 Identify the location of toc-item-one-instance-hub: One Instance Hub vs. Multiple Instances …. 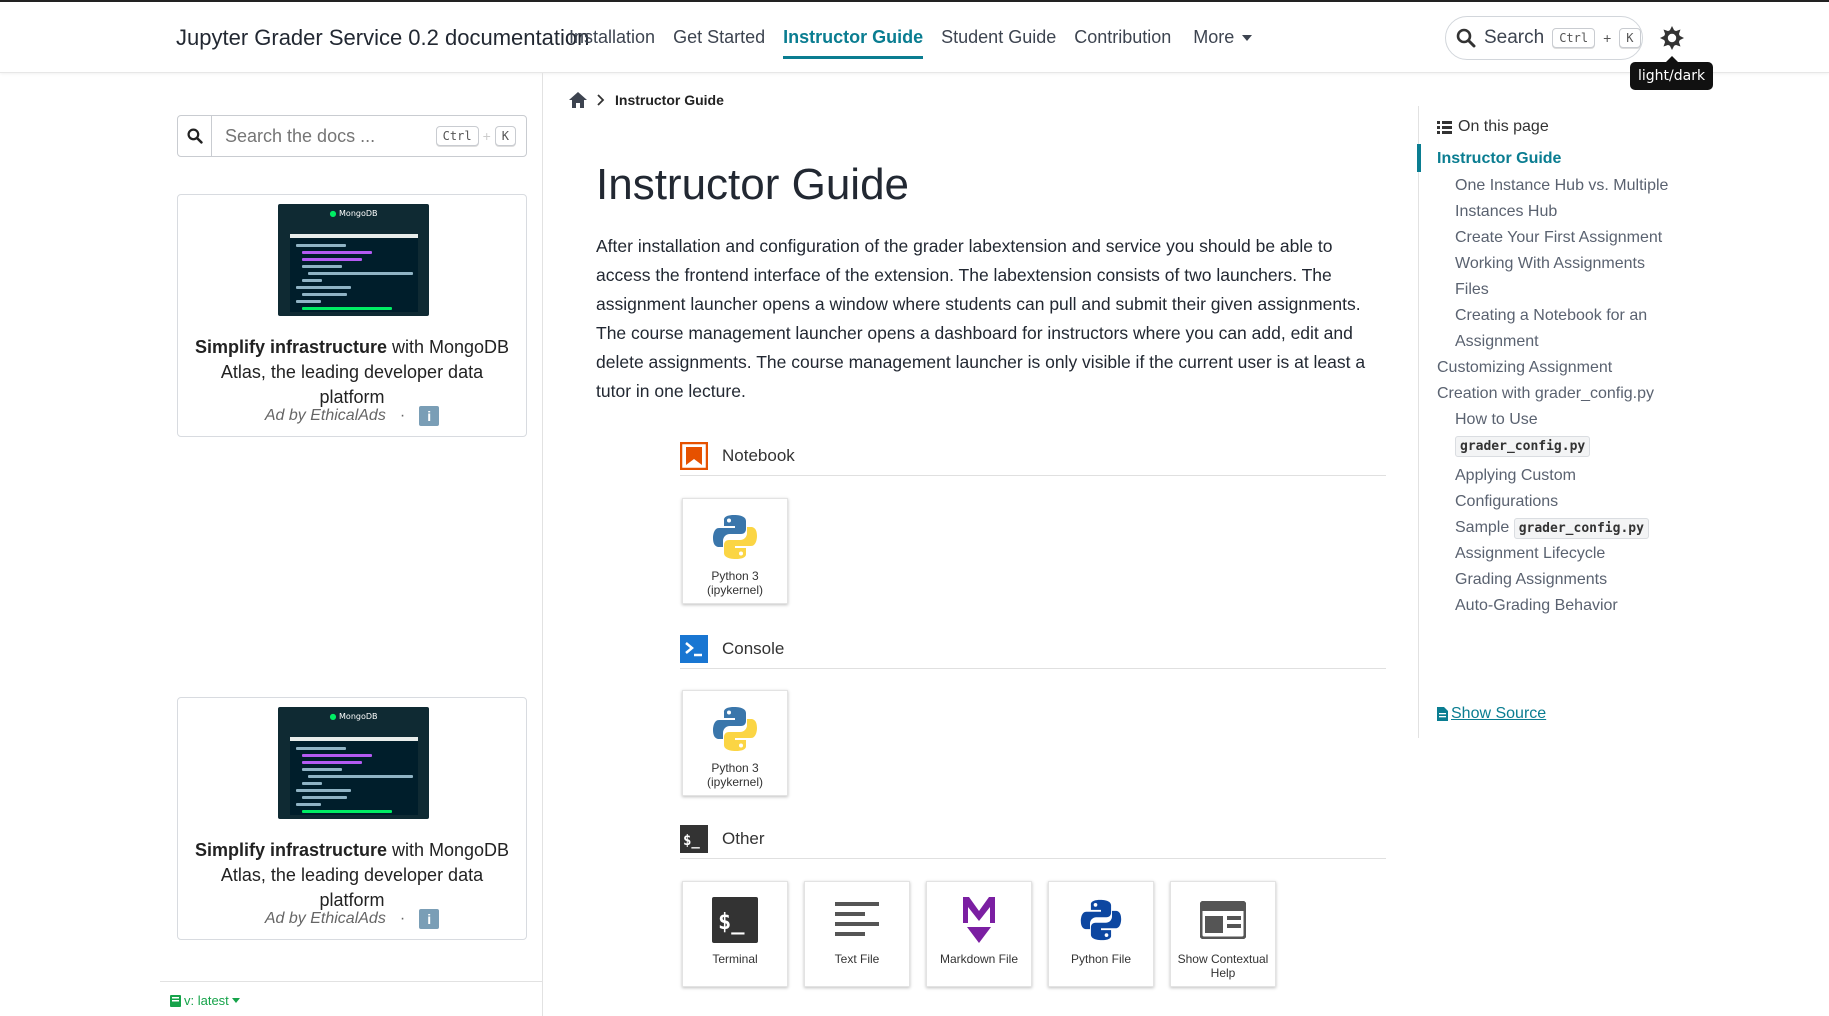
(1567, 199).